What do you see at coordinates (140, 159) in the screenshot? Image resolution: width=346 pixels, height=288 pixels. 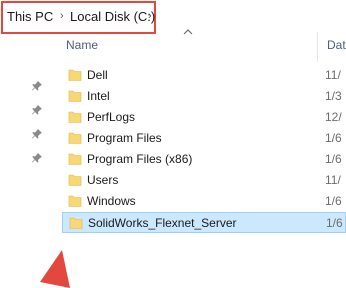 I see `file-name: Program Files (x86)` at bounding box center [140, 159].